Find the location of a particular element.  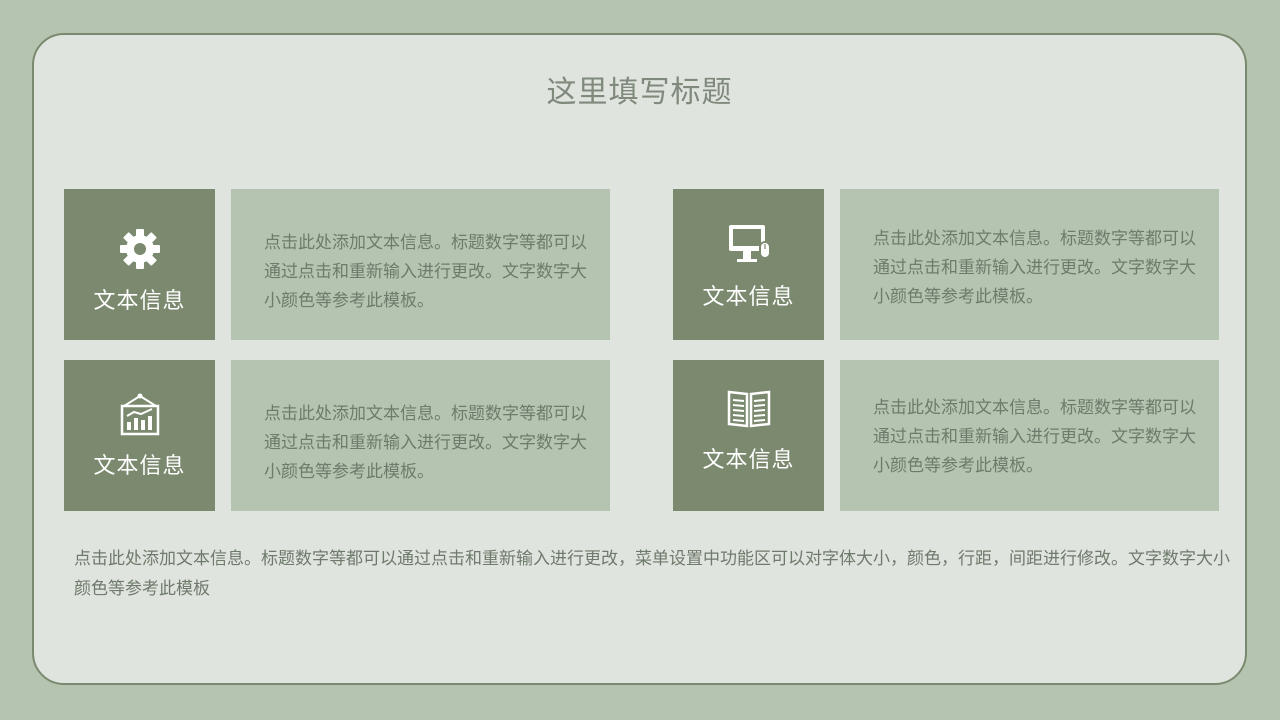

tile-computer: 文本信息 is located at coordinates (748, 264).